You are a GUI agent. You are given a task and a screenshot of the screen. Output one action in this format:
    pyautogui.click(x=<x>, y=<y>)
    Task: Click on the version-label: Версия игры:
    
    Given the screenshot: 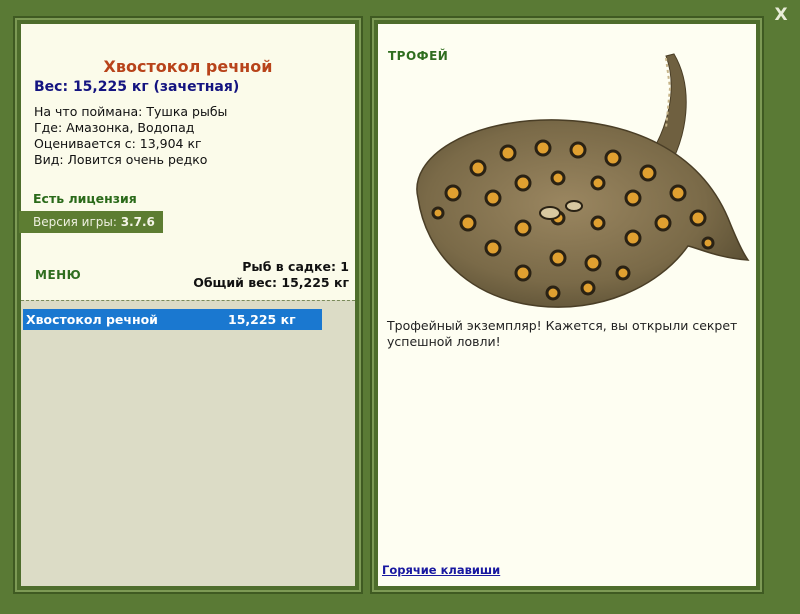 What is the action you would take?
    pyautogui.click(x=77, y=222)
    